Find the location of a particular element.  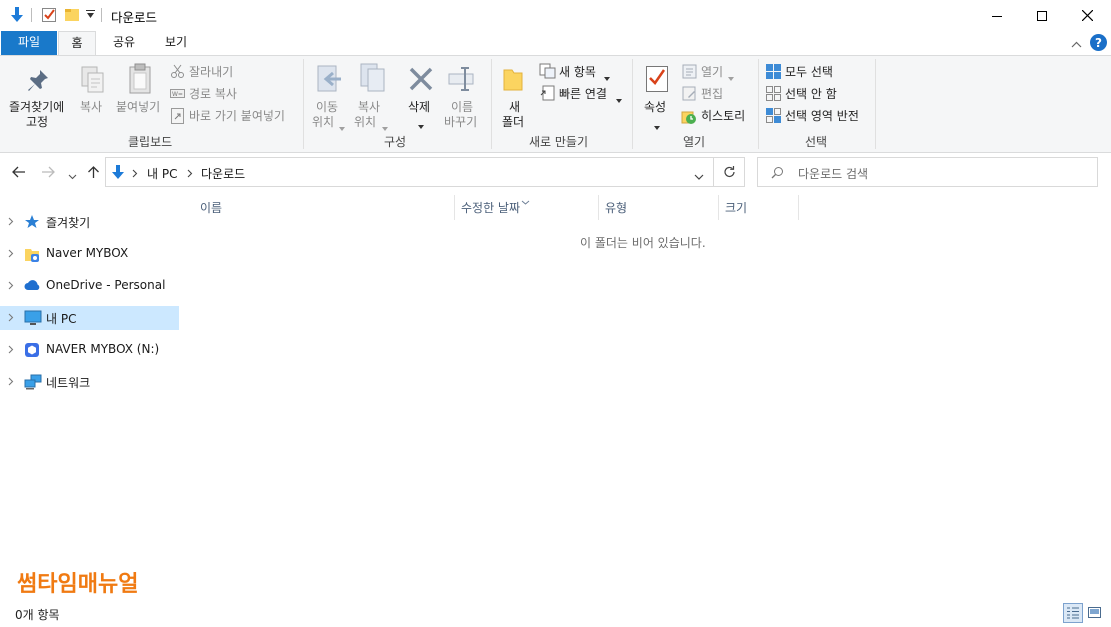

star-icon is located at coordinates (32, 223).